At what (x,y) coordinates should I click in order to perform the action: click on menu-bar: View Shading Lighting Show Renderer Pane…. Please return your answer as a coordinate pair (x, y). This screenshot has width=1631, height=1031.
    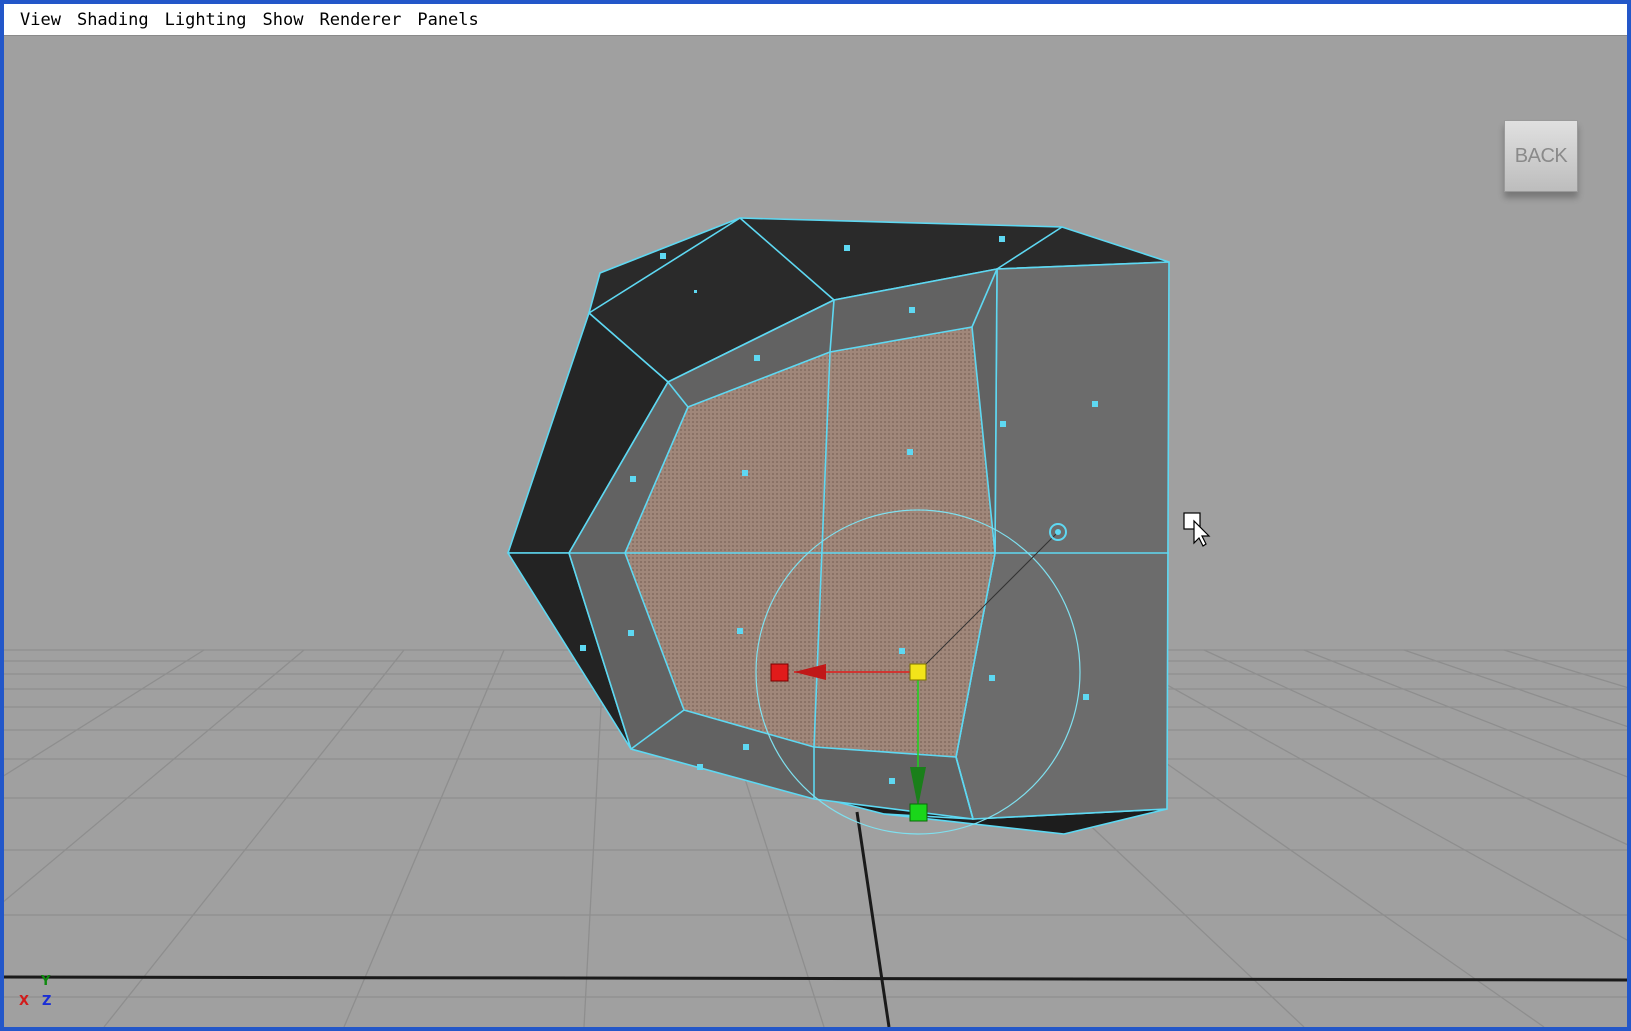
    Looking at the image, I should click on (815, 20).